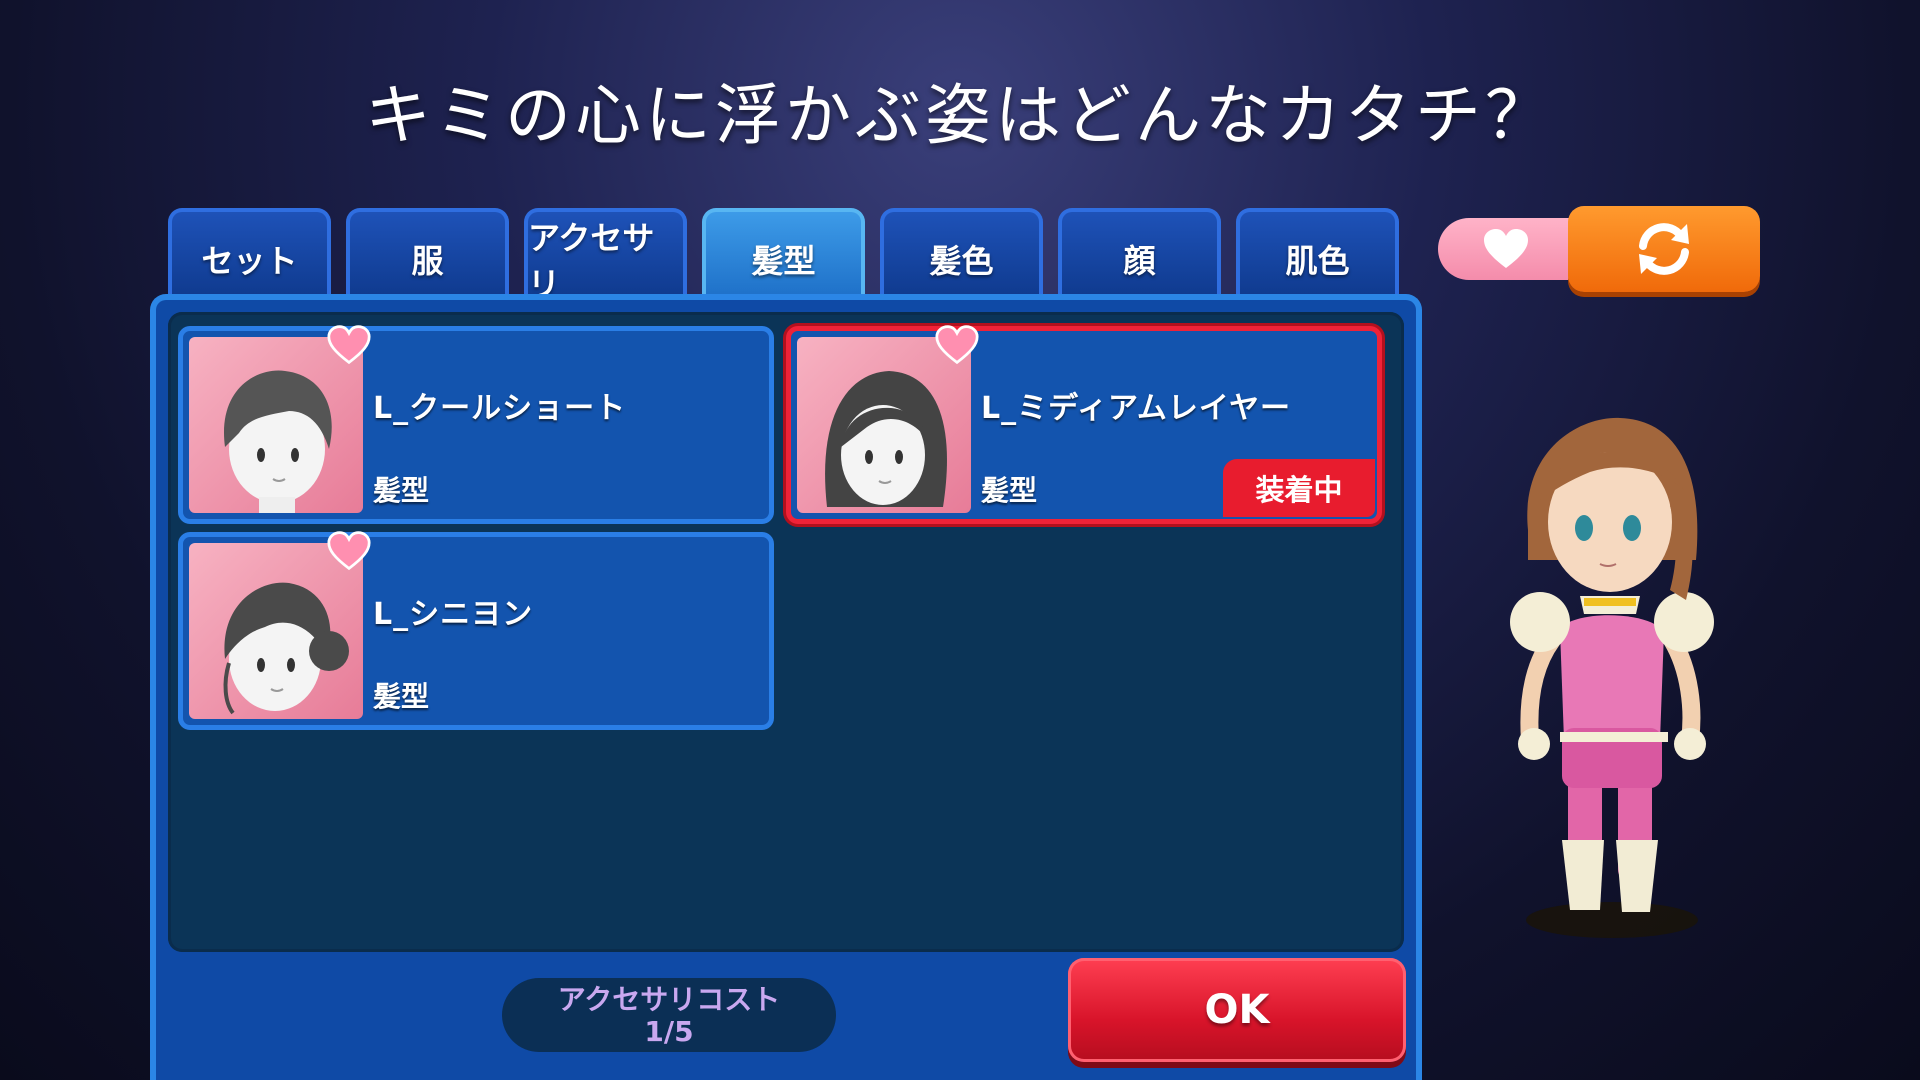  Describe the element at coordinates (427, 253) in the screenshot. I see `tab-clothes: 服` at that location.